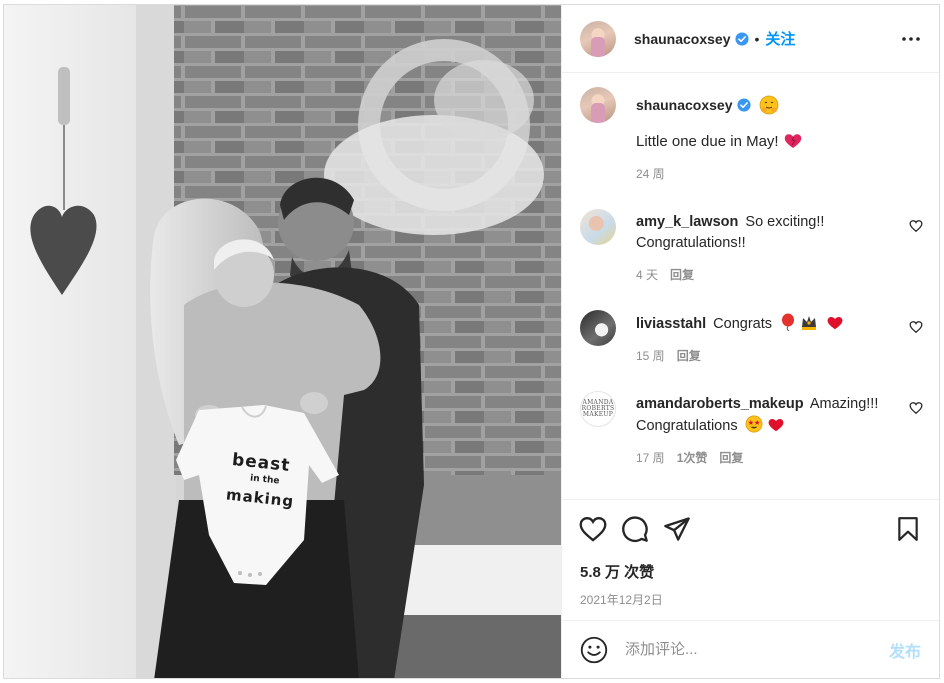 This screenshot has height=683, width=944. What do you see at coordinates (635, 529) in the screenshot?
I see `comment-icon` at bounding box center [635, 529].